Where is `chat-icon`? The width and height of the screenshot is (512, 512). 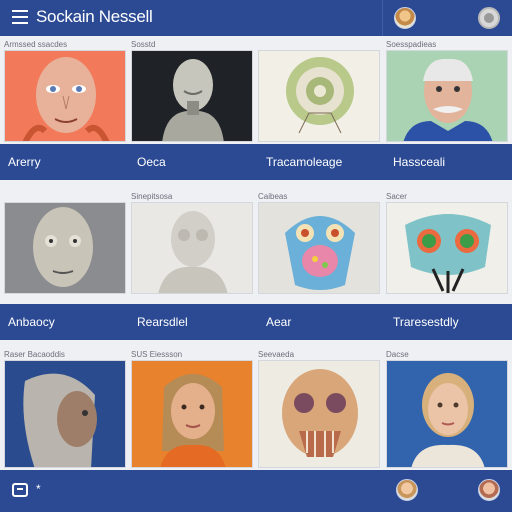
chat-icon is located at coordinates (20, 490).